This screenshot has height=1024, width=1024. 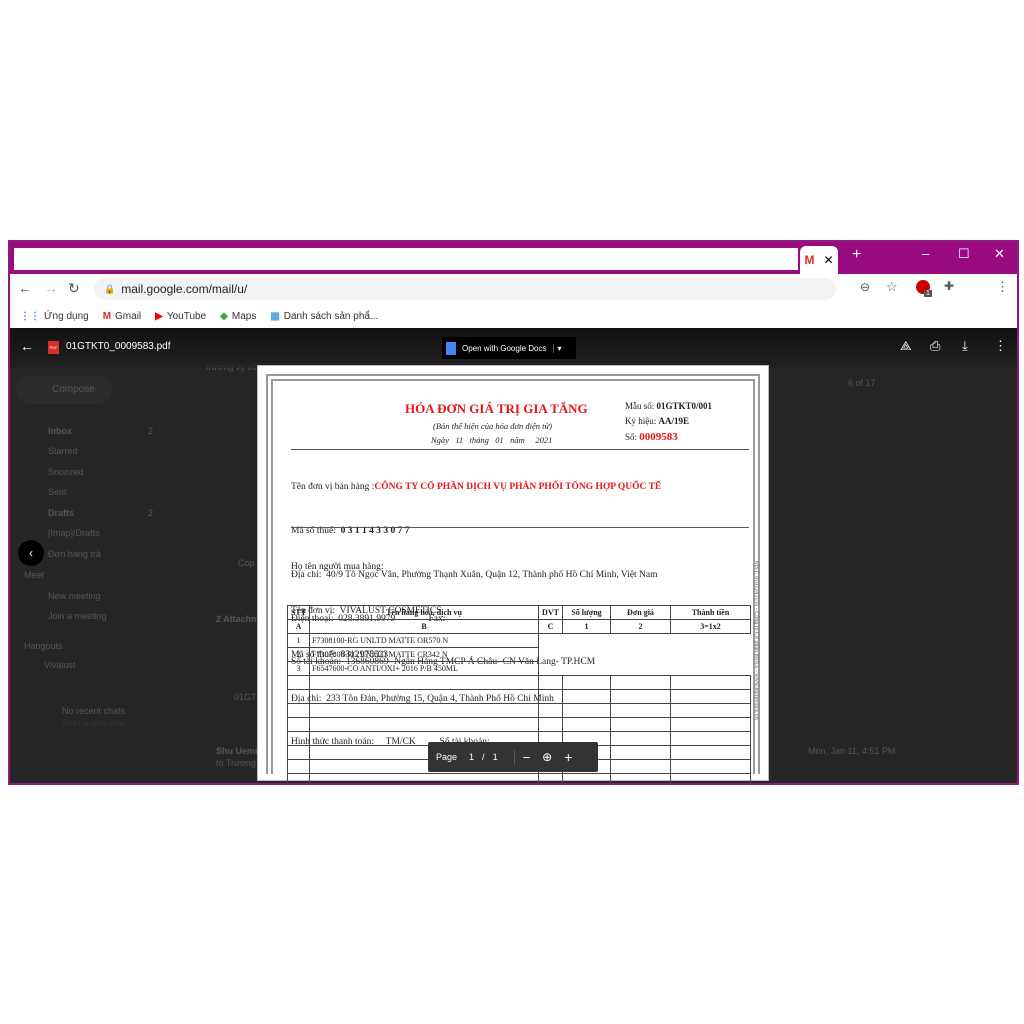 What do you see at coordinates (64, 390) in the screenshot?
I see `compose-button: Compose` at bounding box center [64, 390].